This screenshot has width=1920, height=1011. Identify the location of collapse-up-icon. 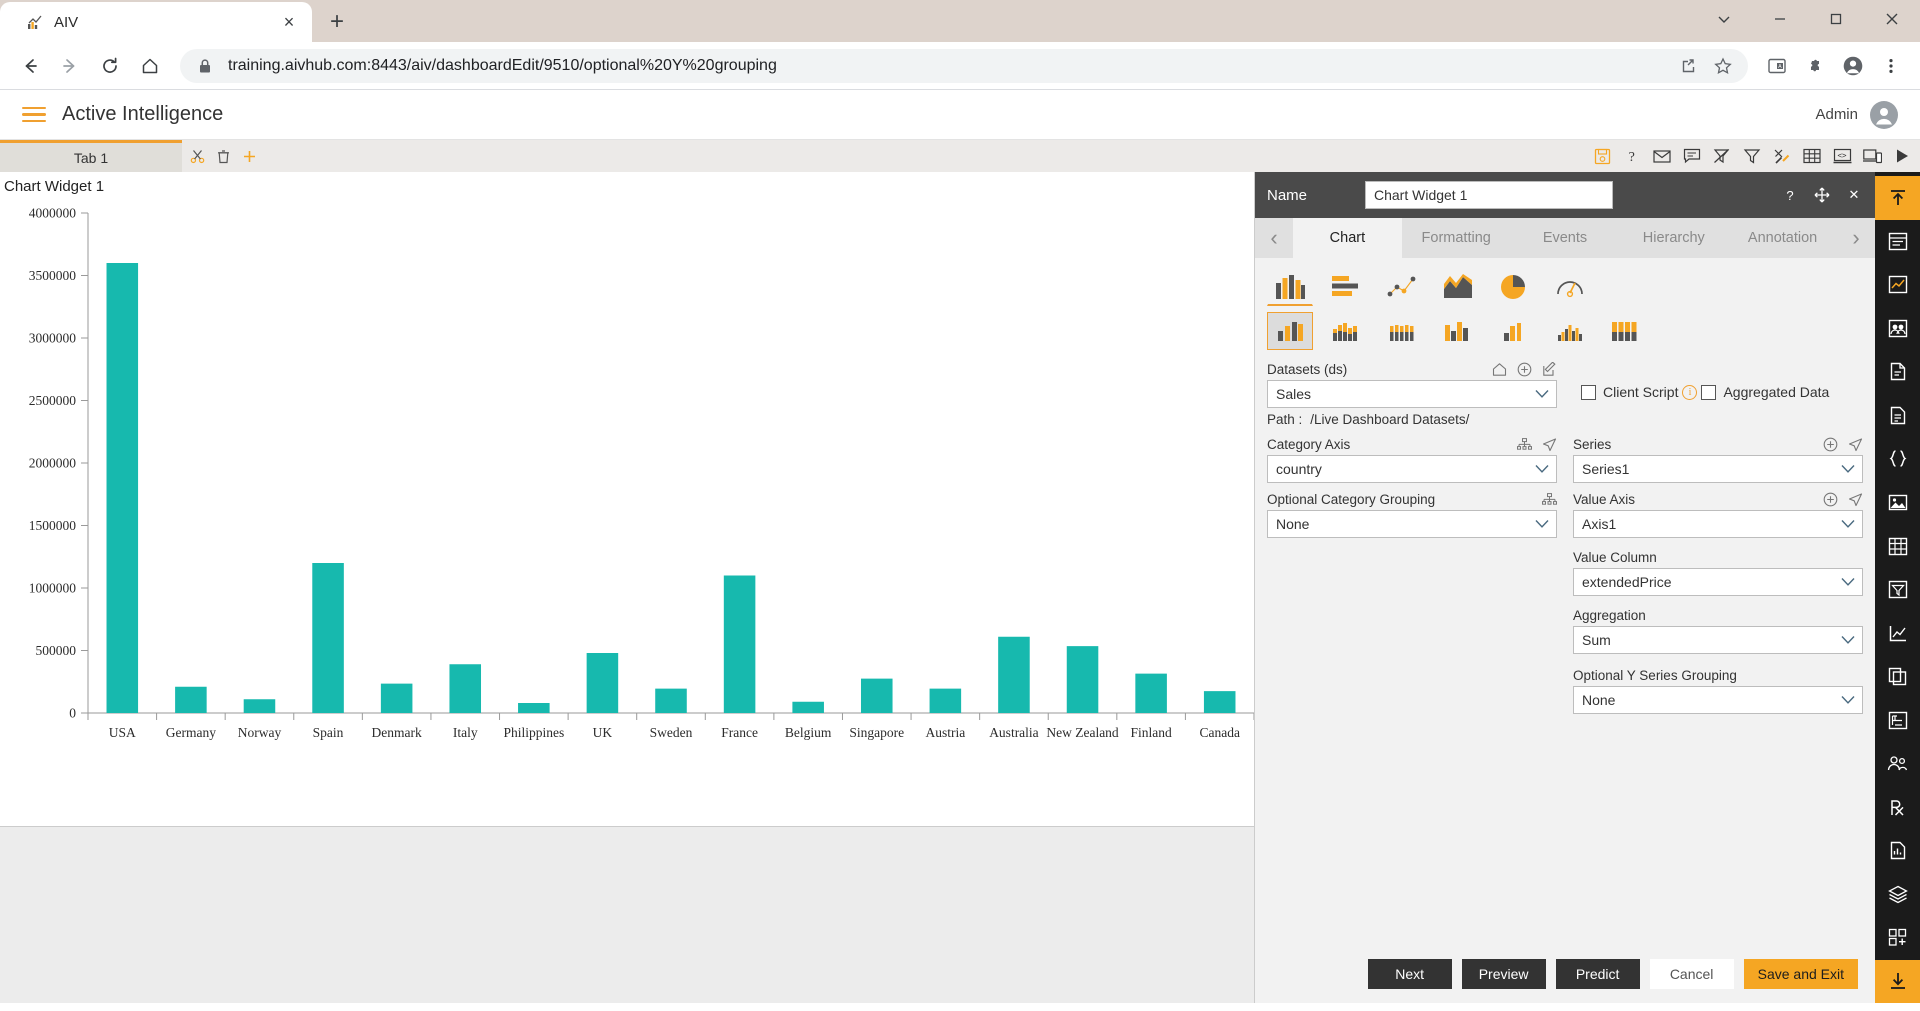
(1897, 198).